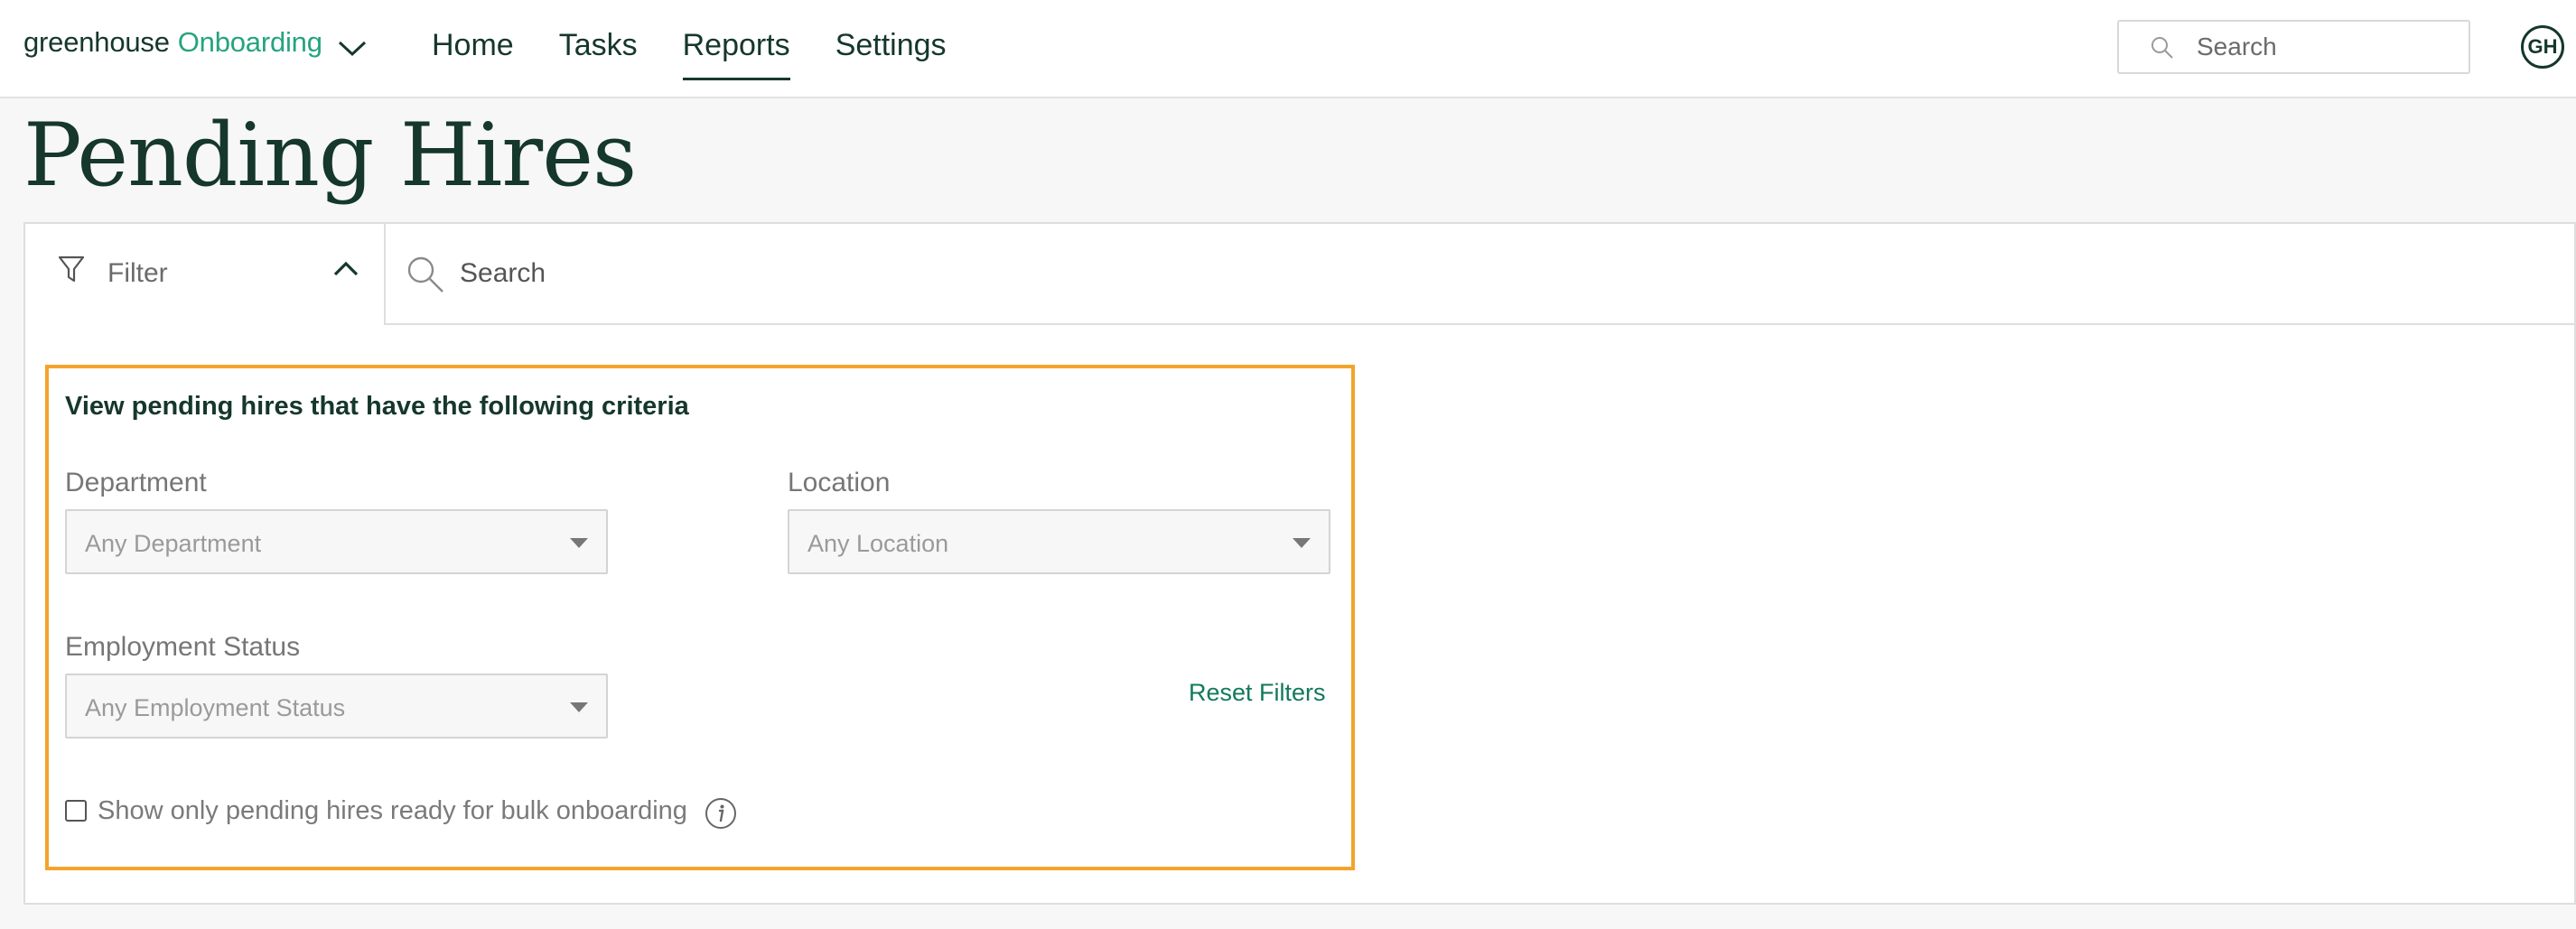  I want to click on employment-status-selected-value: Any Employment Status, so click(215, 707).